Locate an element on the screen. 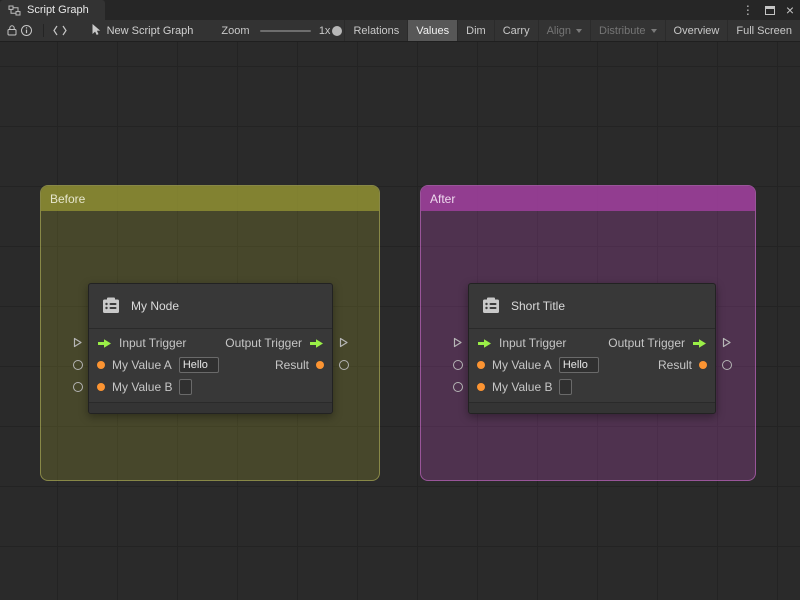 This screenshot has width=800, height=600. group-title: Before is located at coordinates (68, 198).